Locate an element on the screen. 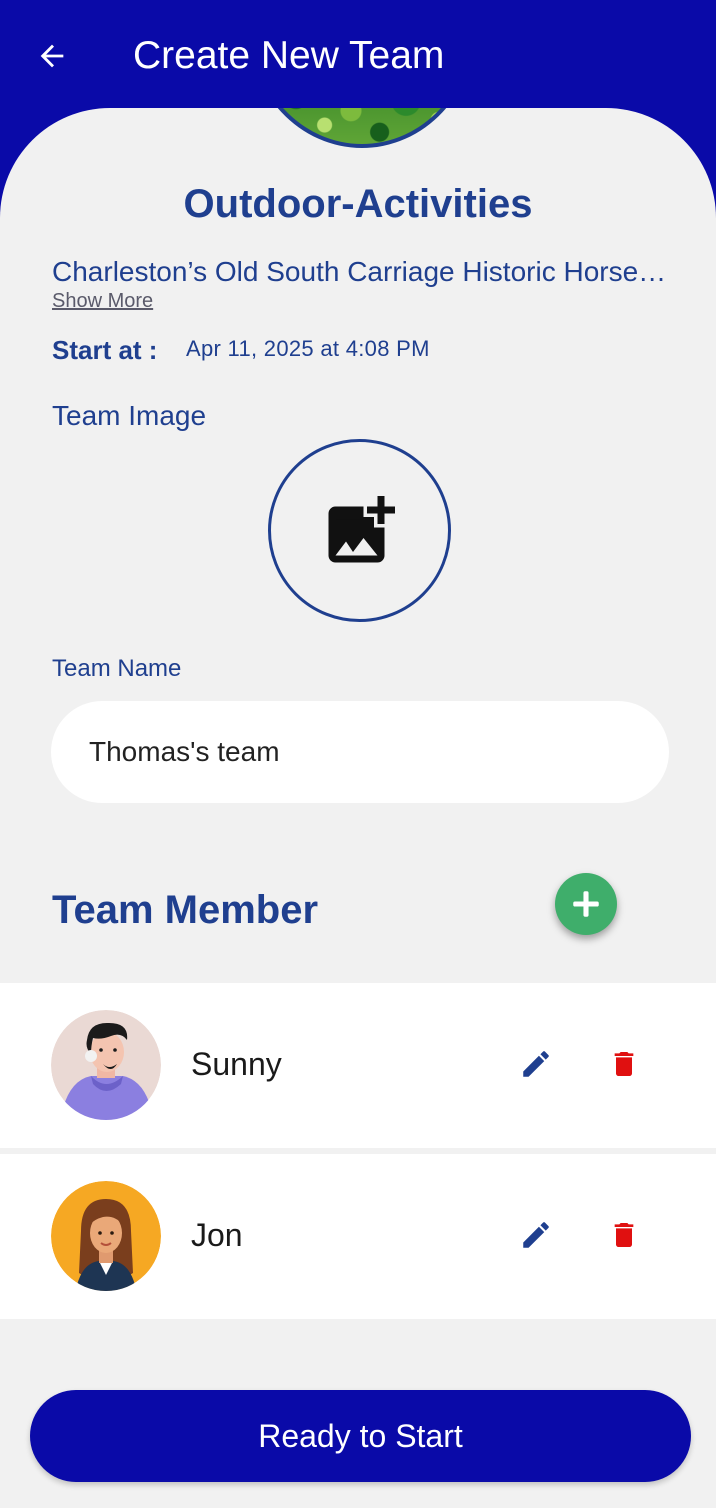 The width and height of the screenshot is (716, 1508). team-image-label: Team Image is located at coordinates (129, 415).